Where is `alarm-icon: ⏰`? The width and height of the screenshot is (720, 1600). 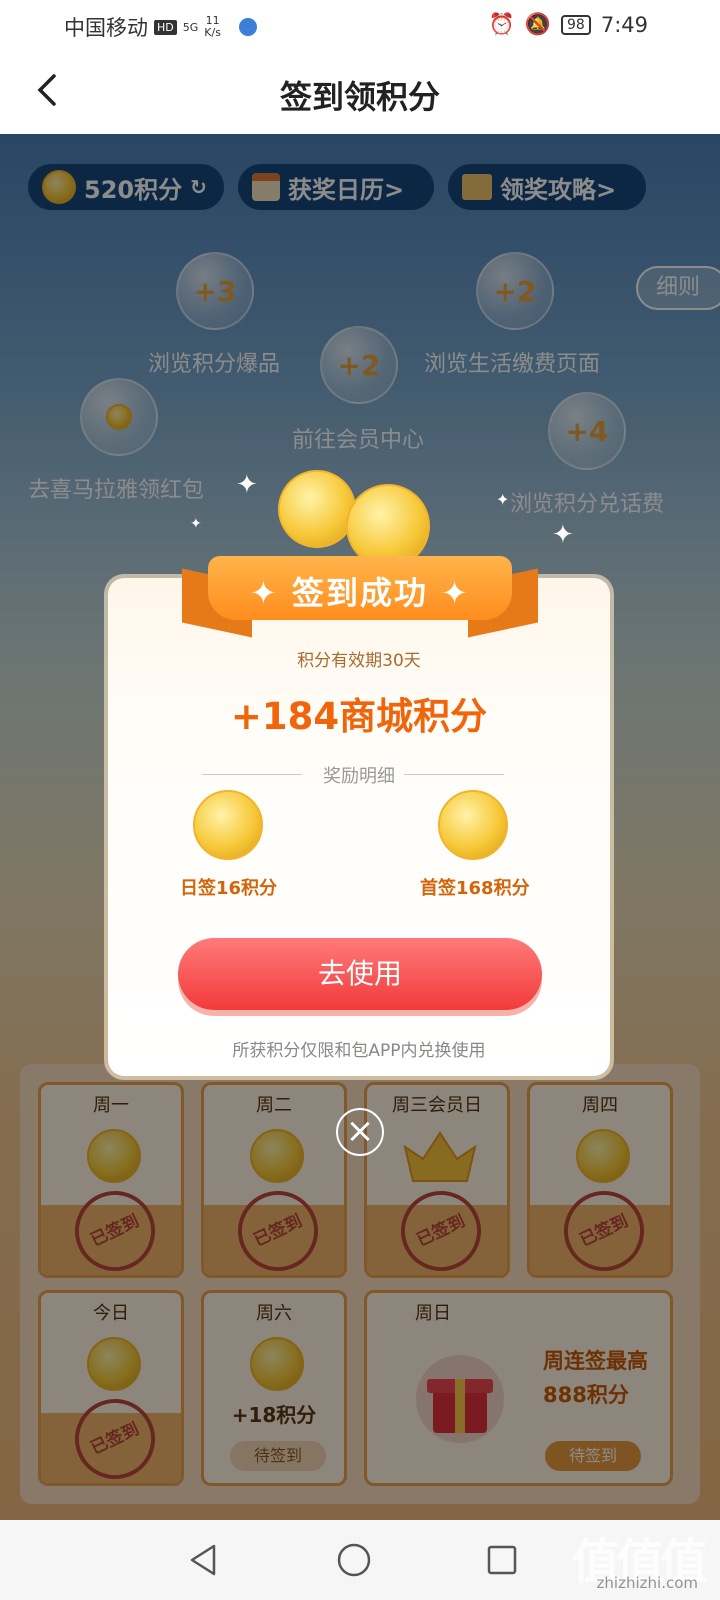 alarm-icon: ⏰ is located at coordinates (501, 24).